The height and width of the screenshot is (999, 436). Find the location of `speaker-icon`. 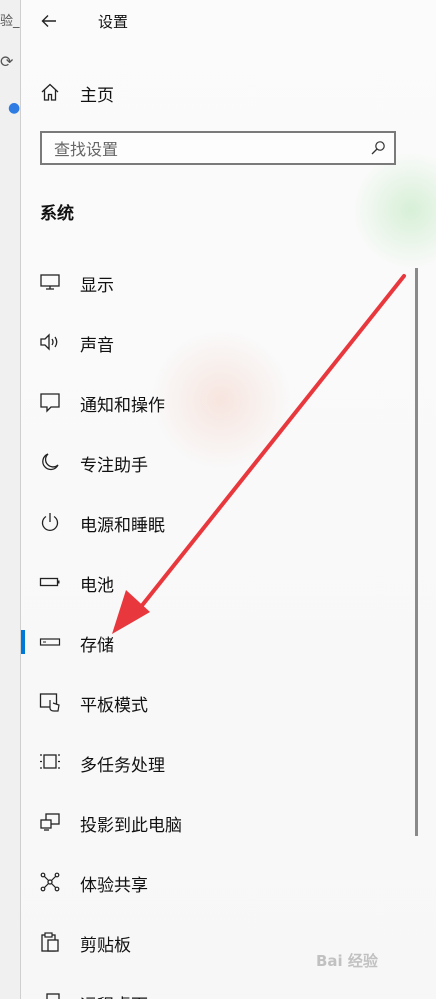

speaker-icon is located at coordinates (49, 342).